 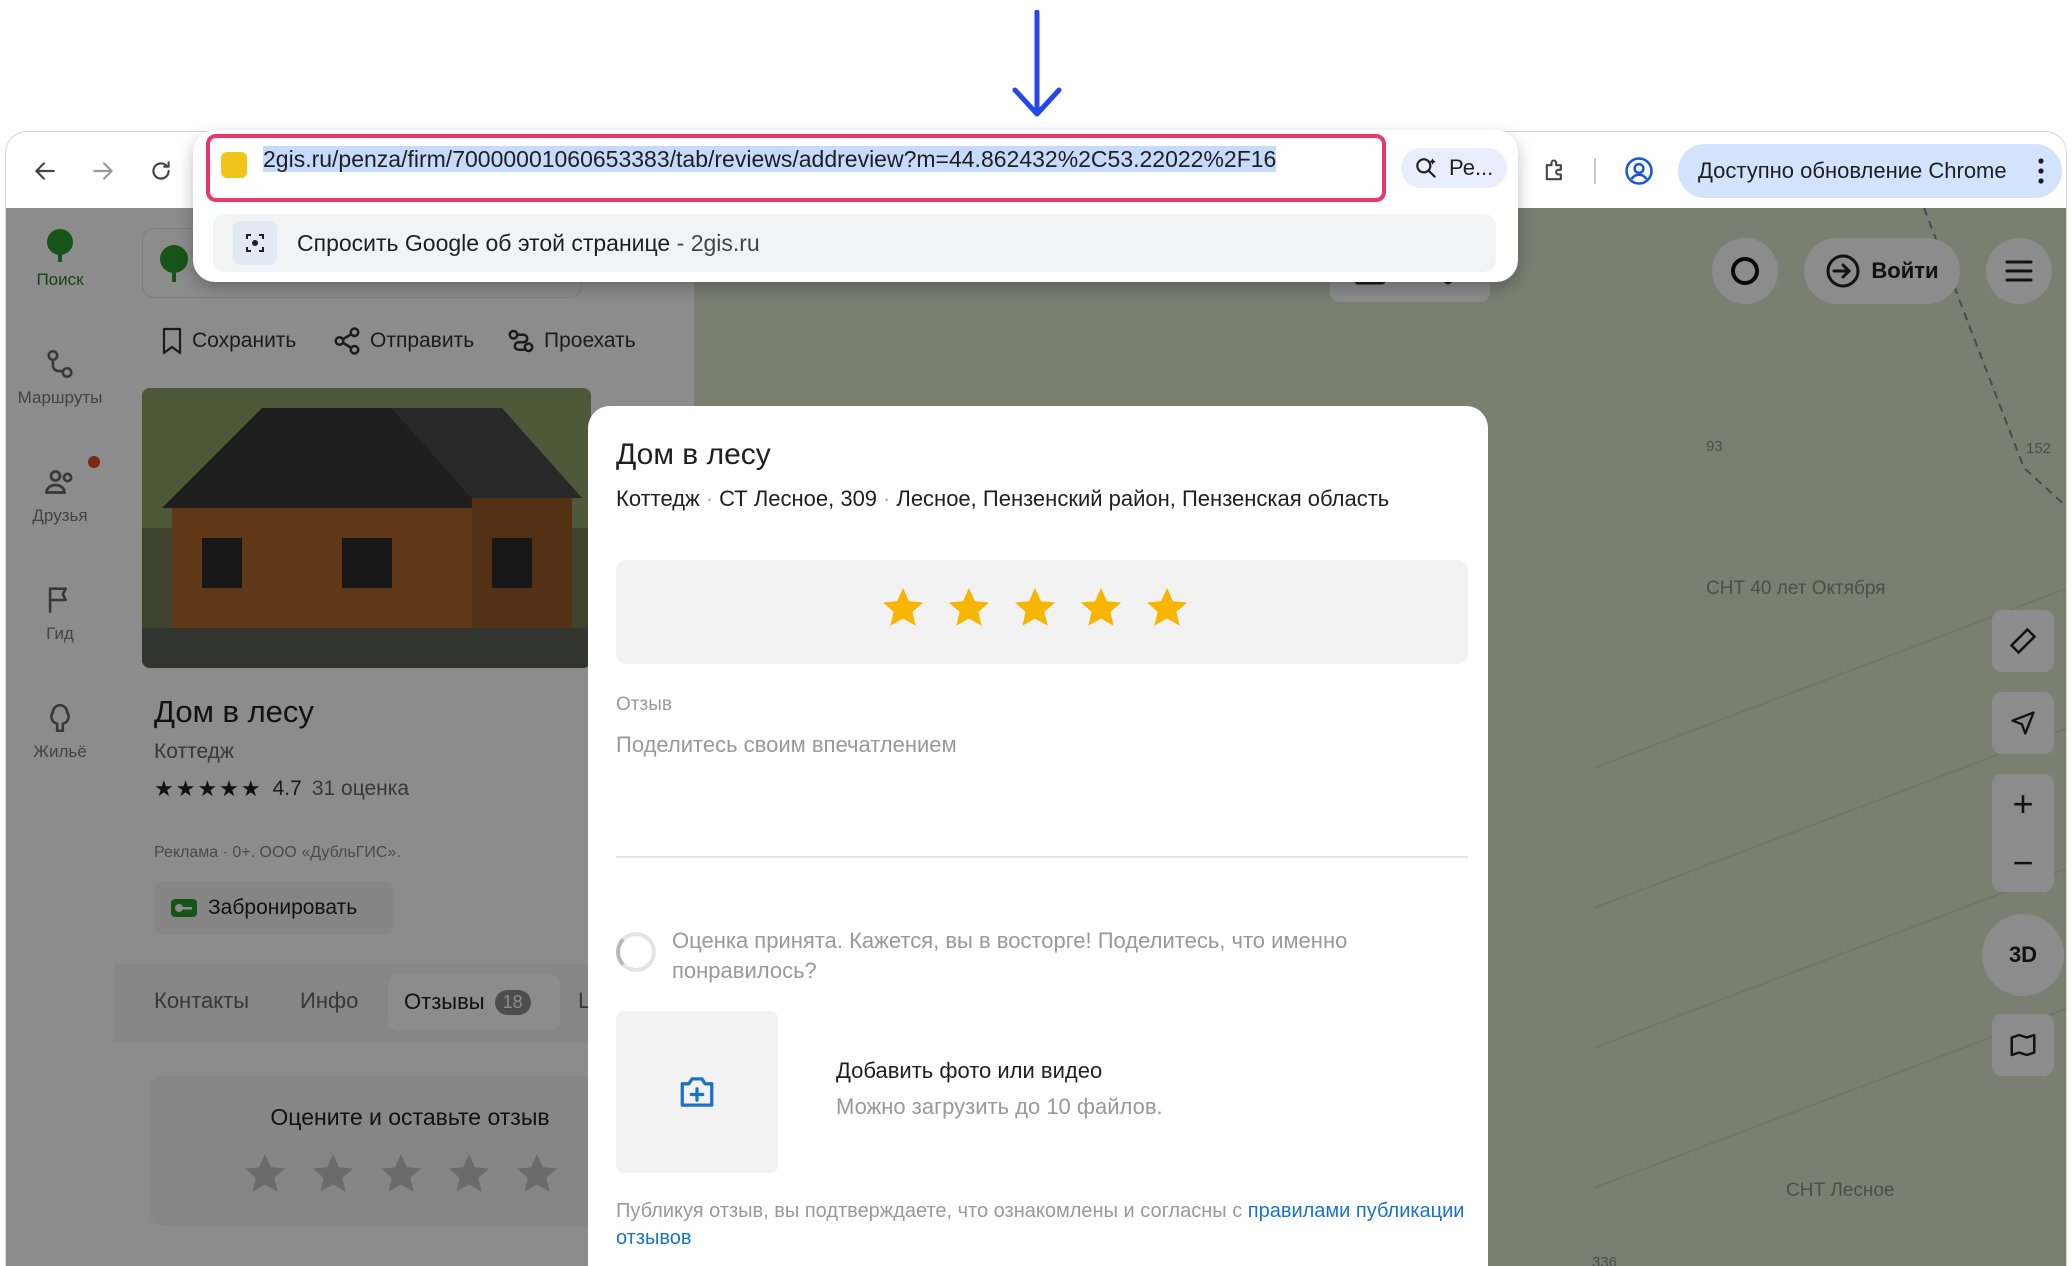 I want to click on chrome-update-button: Доступно обновление Chrome, so click(x=1870, y=171).